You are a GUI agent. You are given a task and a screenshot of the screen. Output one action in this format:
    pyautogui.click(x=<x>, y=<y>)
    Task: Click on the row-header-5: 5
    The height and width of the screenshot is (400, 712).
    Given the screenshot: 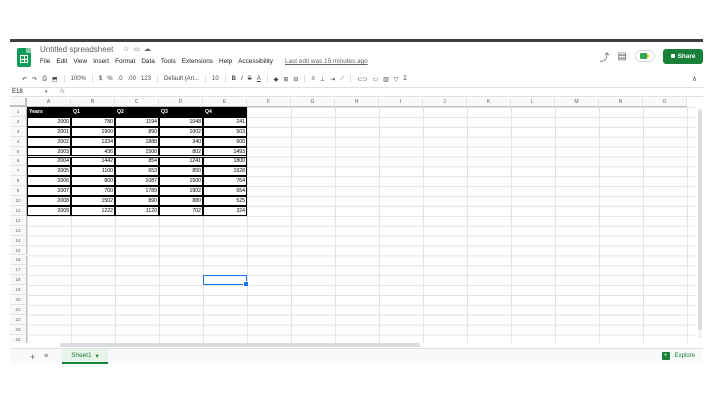 What is the action you would take?
    pyautogui.click(x=18, y=151)
    